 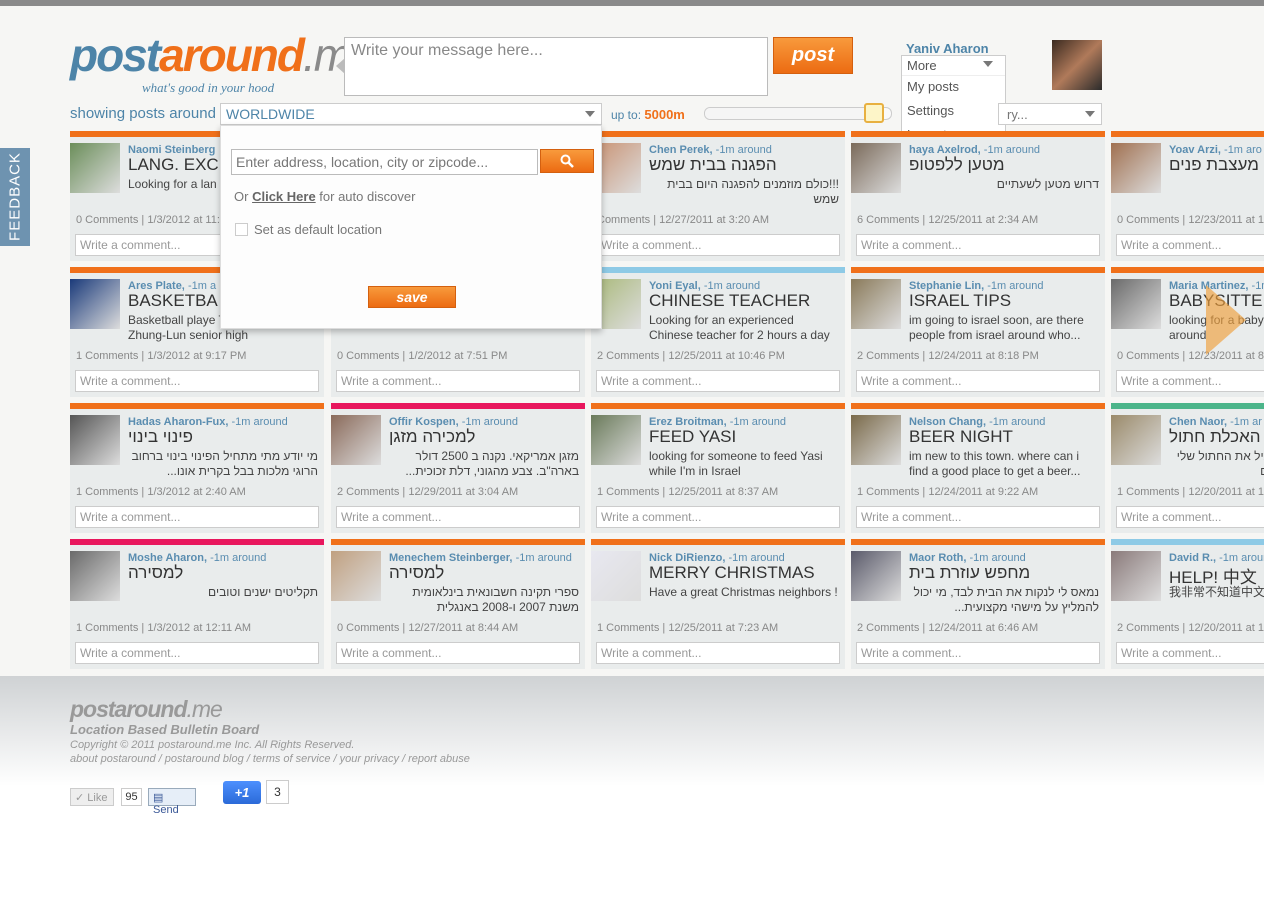 What do you see at coordinates (1077, 65) in the screenshot?
I see `user-avatar` at bounding box center [1077, 65].